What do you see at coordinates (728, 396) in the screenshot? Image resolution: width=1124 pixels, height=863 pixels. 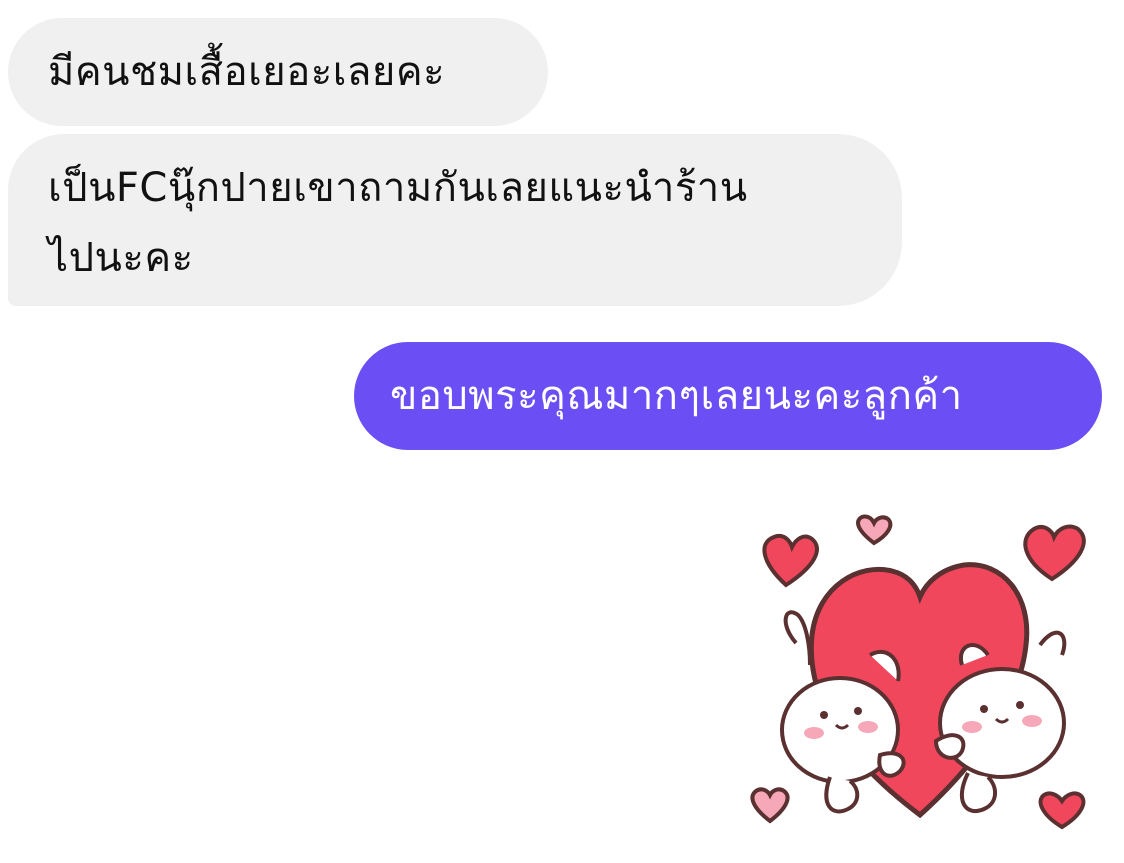 I see `outgoing-message-bubble: ขอบพระคุณมากๆเลยนะคะลูกค้า` at bounding box center [728, 396].